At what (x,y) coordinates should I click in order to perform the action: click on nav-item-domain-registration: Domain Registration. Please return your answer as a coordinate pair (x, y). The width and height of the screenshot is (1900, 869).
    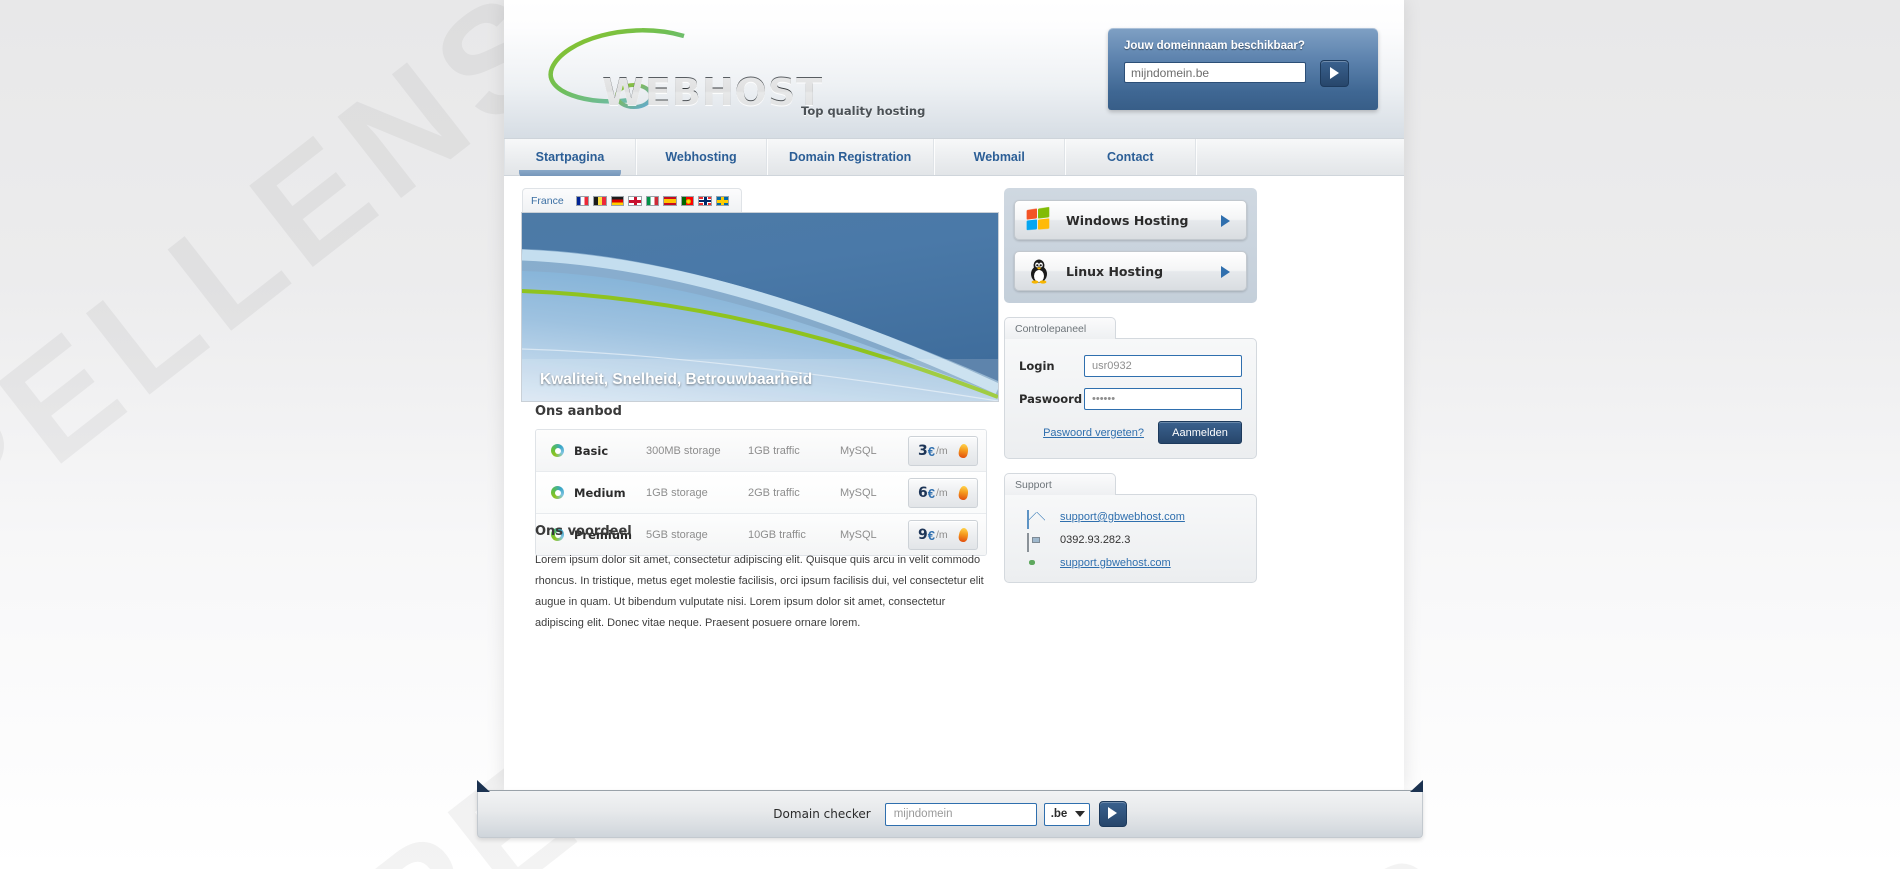
    Looking at the image, I should click on (851, 157).